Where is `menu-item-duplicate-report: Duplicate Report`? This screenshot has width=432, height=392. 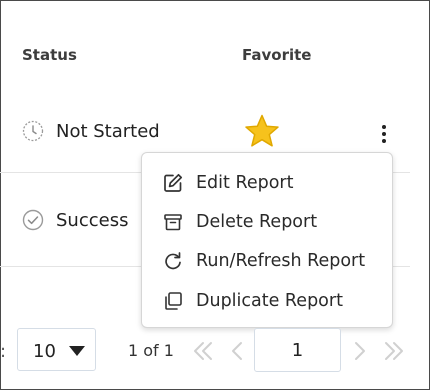
menu-item-duplicate-report: Duplicate Report is located at coordinates (267, 301).